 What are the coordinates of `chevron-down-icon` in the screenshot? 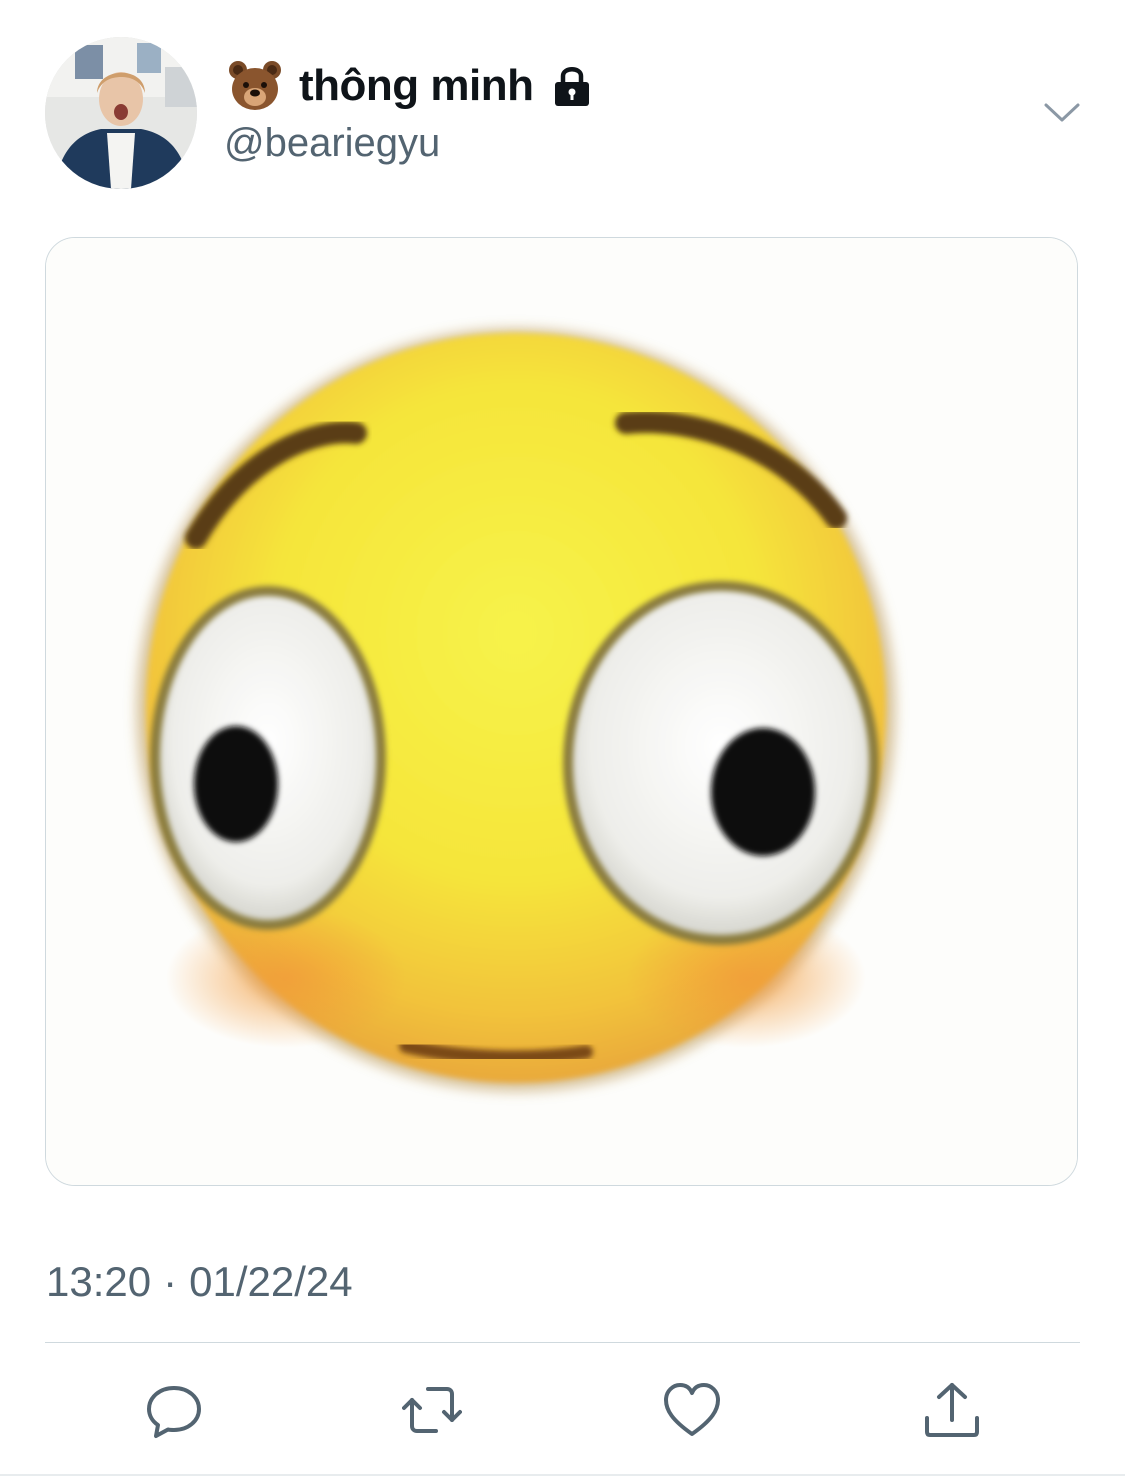 It's located at (1062, 112).